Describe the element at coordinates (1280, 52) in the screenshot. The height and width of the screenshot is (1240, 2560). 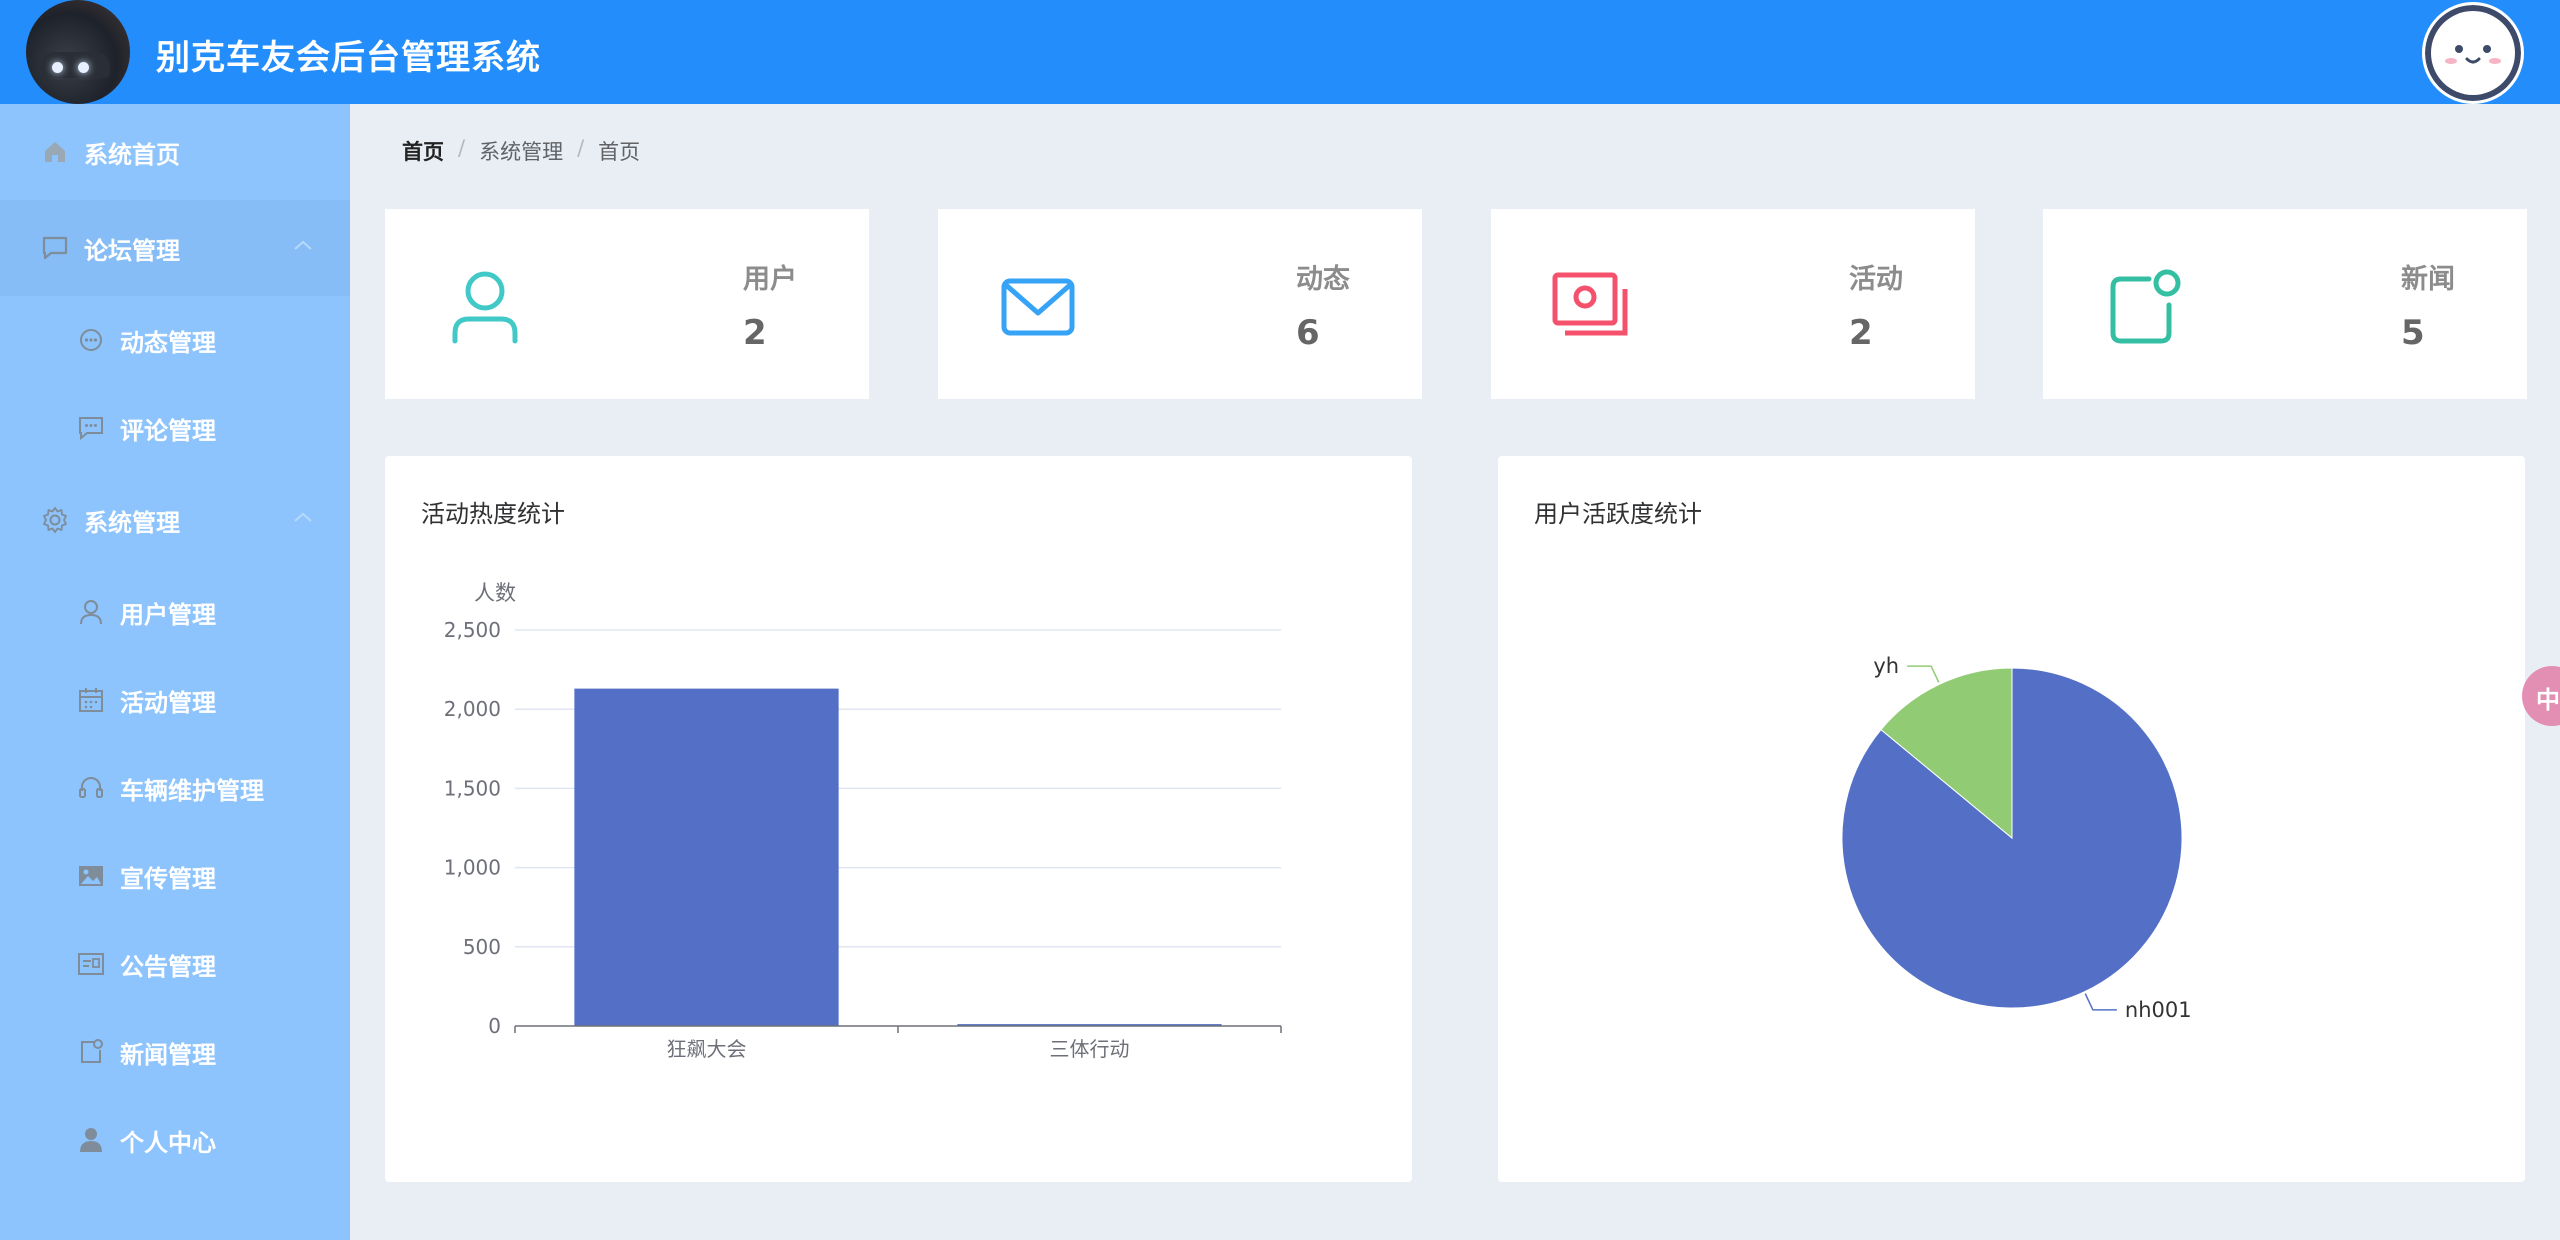
I see `top-header: 别克车友会后台管理系统` at that location.